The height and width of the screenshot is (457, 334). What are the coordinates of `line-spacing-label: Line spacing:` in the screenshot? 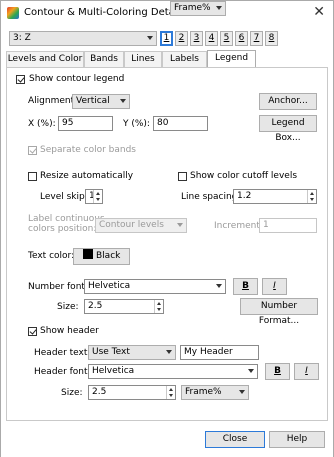 It's located at (211, 197).